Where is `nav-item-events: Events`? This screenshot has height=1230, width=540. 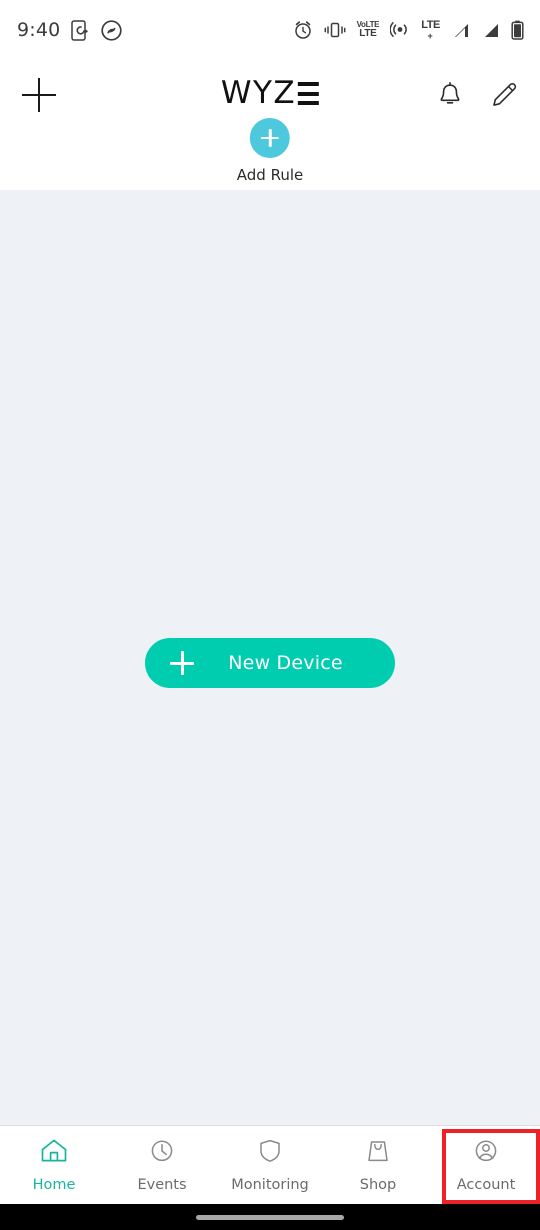
nav-item-events: Events is located at coordinates (162, 1165).